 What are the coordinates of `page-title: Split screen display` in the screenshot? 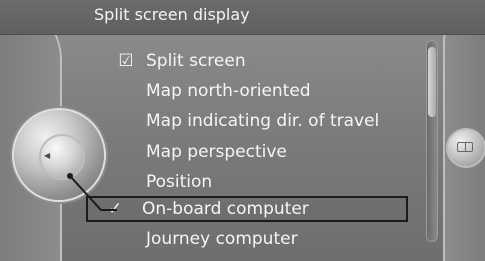 It's located at (172, 14).